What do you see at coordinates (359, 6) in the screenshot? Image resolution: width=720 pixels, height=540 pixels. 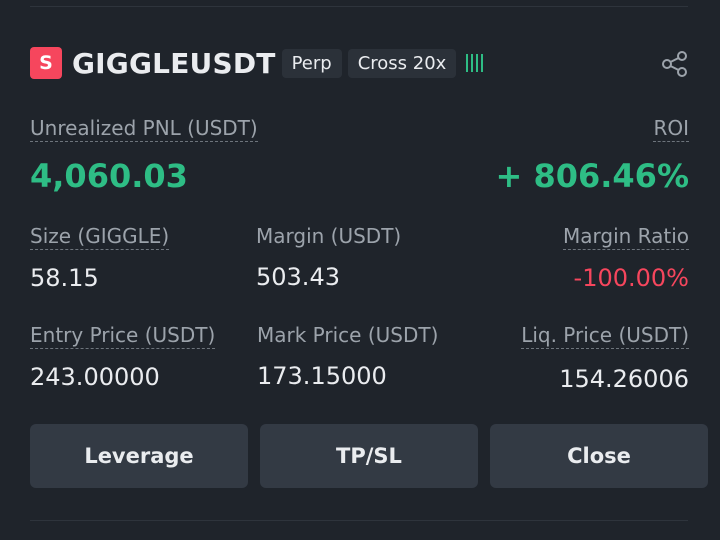 I see `top-divider` at bounding box center [359, 6].